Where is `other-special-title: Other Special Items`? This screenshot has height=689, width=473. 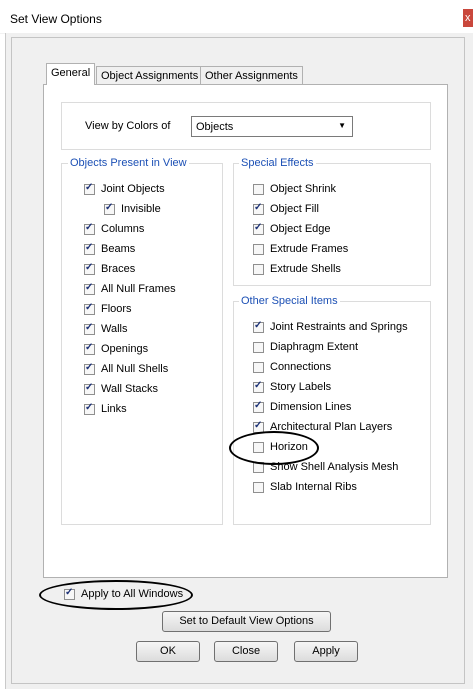 other-special-title: Other Special Items is located at coordinates (289, 301).